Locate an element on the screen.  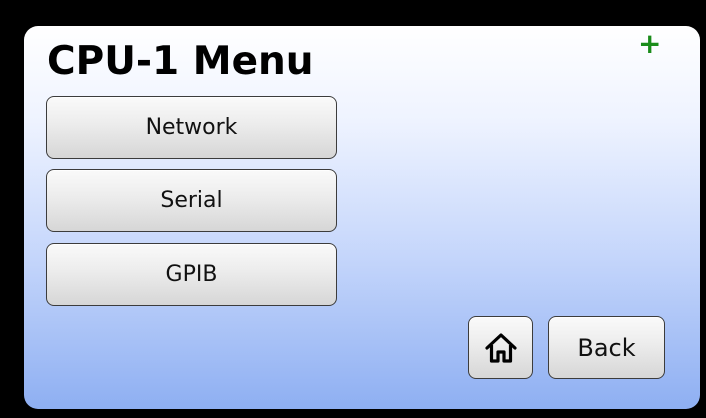
back-button: Back is located at coordinates (606, 347).